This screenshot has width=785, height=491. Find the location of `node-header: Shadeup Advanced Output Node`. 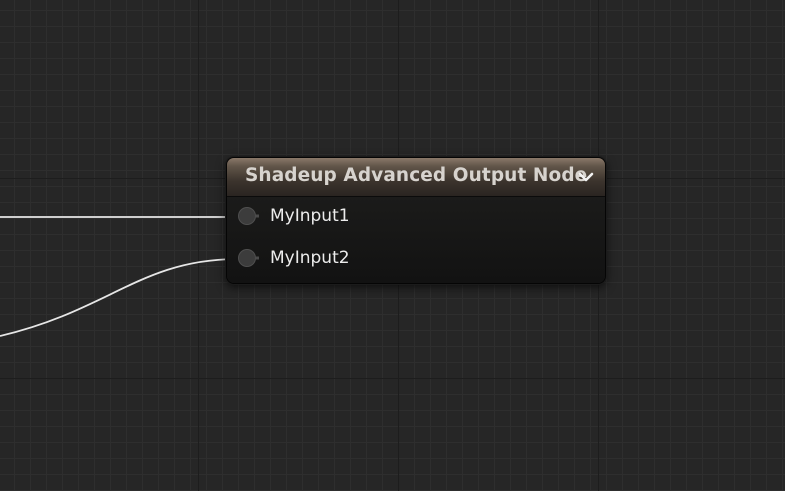

node-header: Shadeup Advanced Output Node is located at coordinates (416, 177).